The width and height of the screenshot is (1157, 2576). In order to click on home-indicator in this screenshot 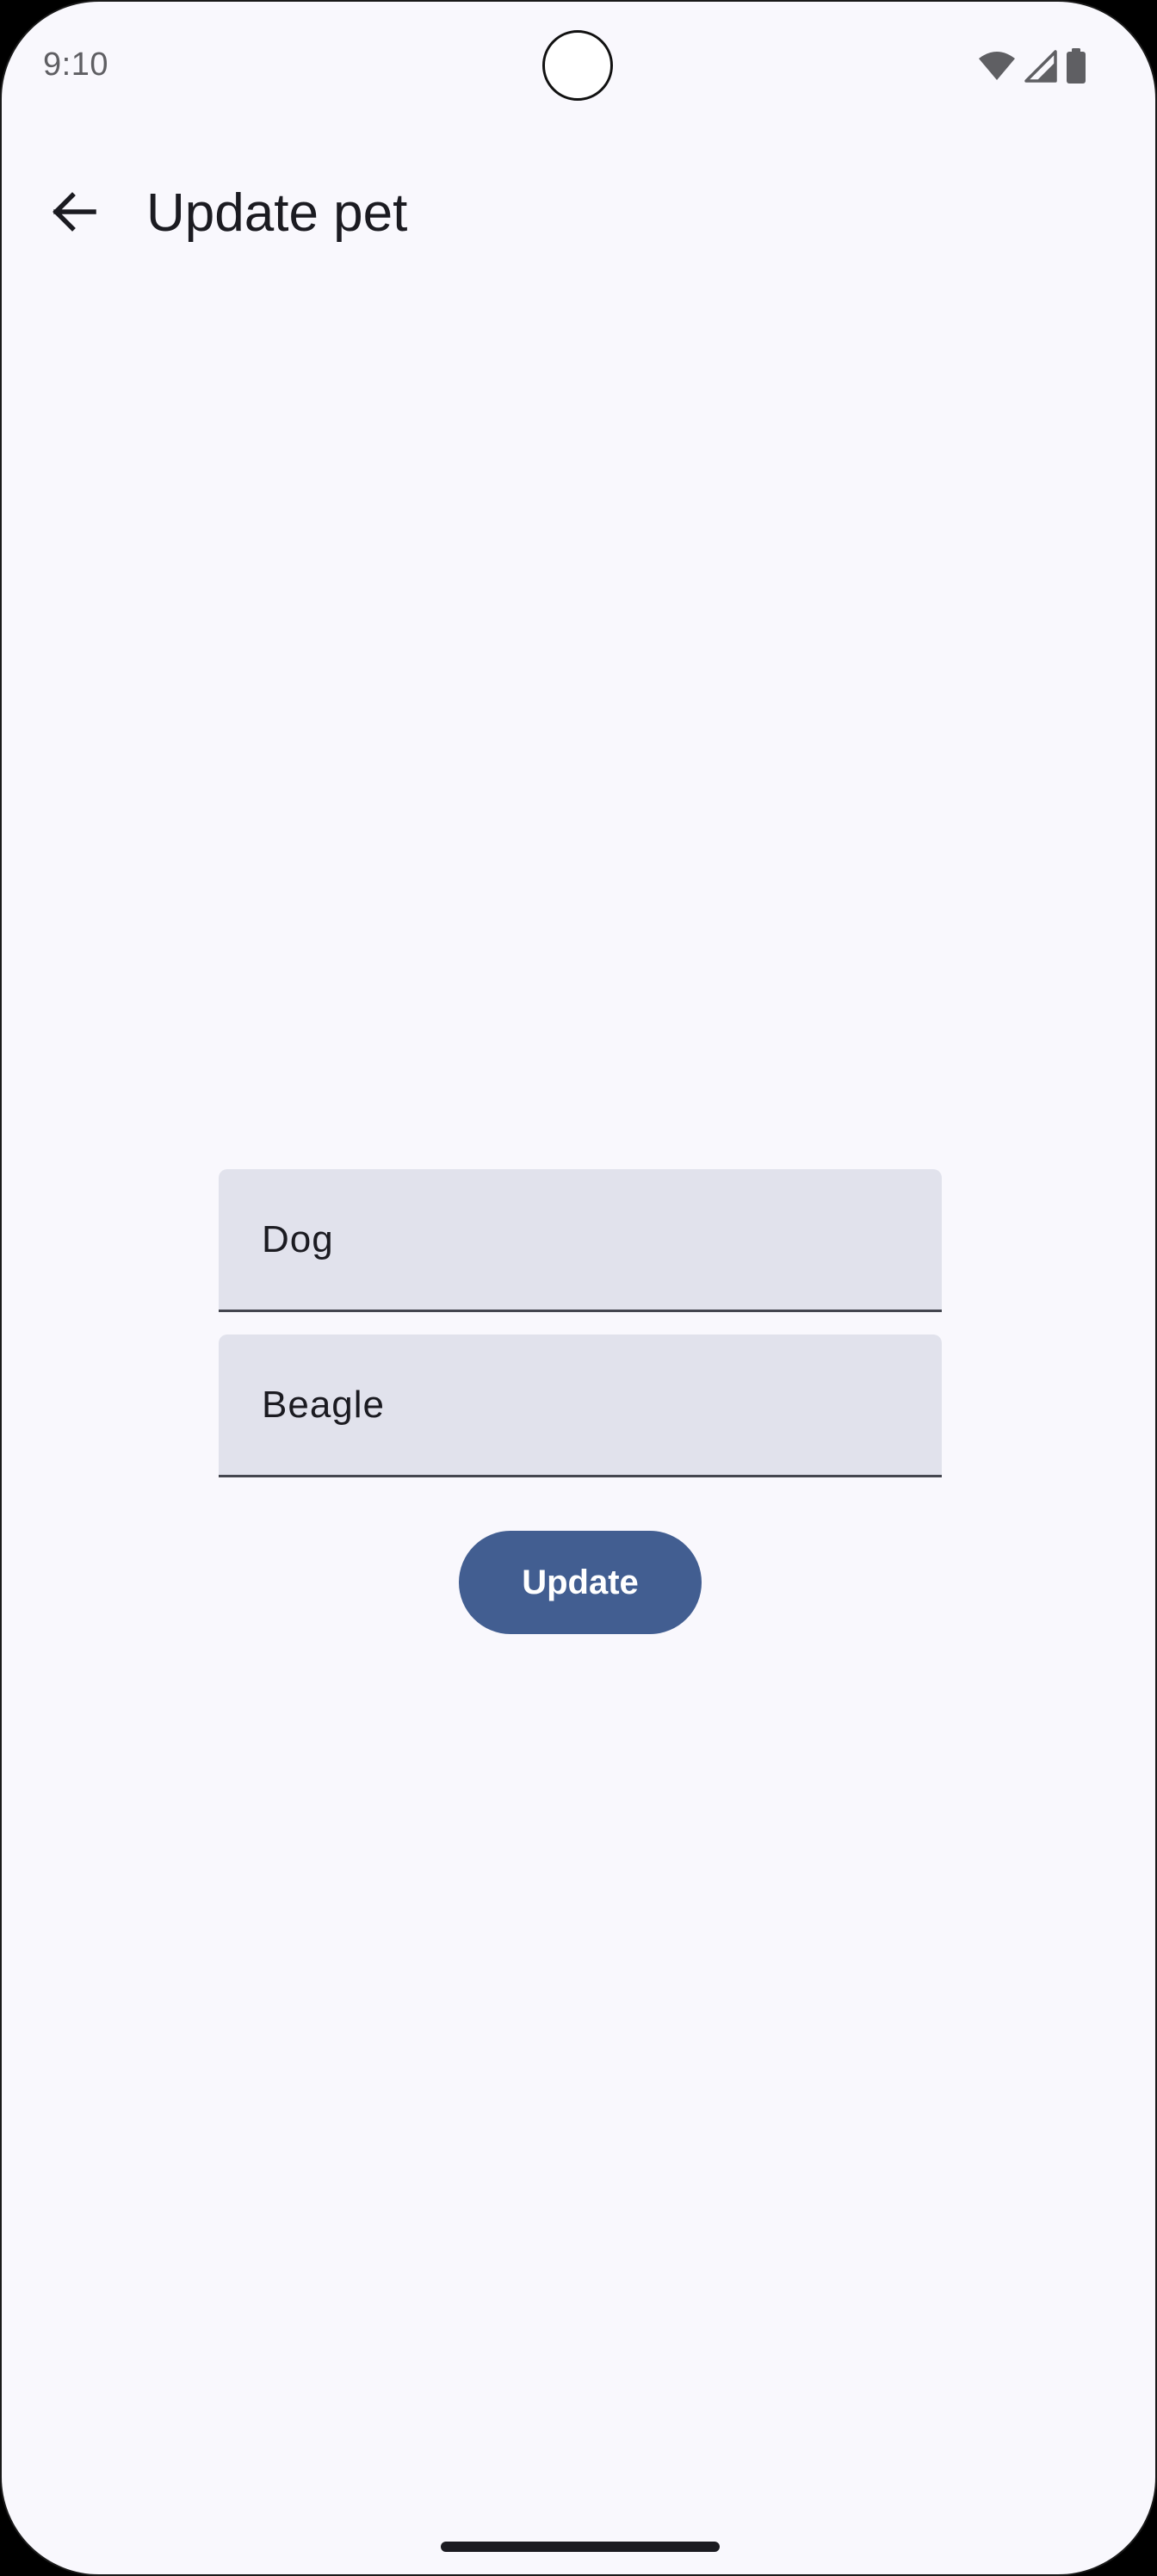, I will do `click(580, 2547)`.